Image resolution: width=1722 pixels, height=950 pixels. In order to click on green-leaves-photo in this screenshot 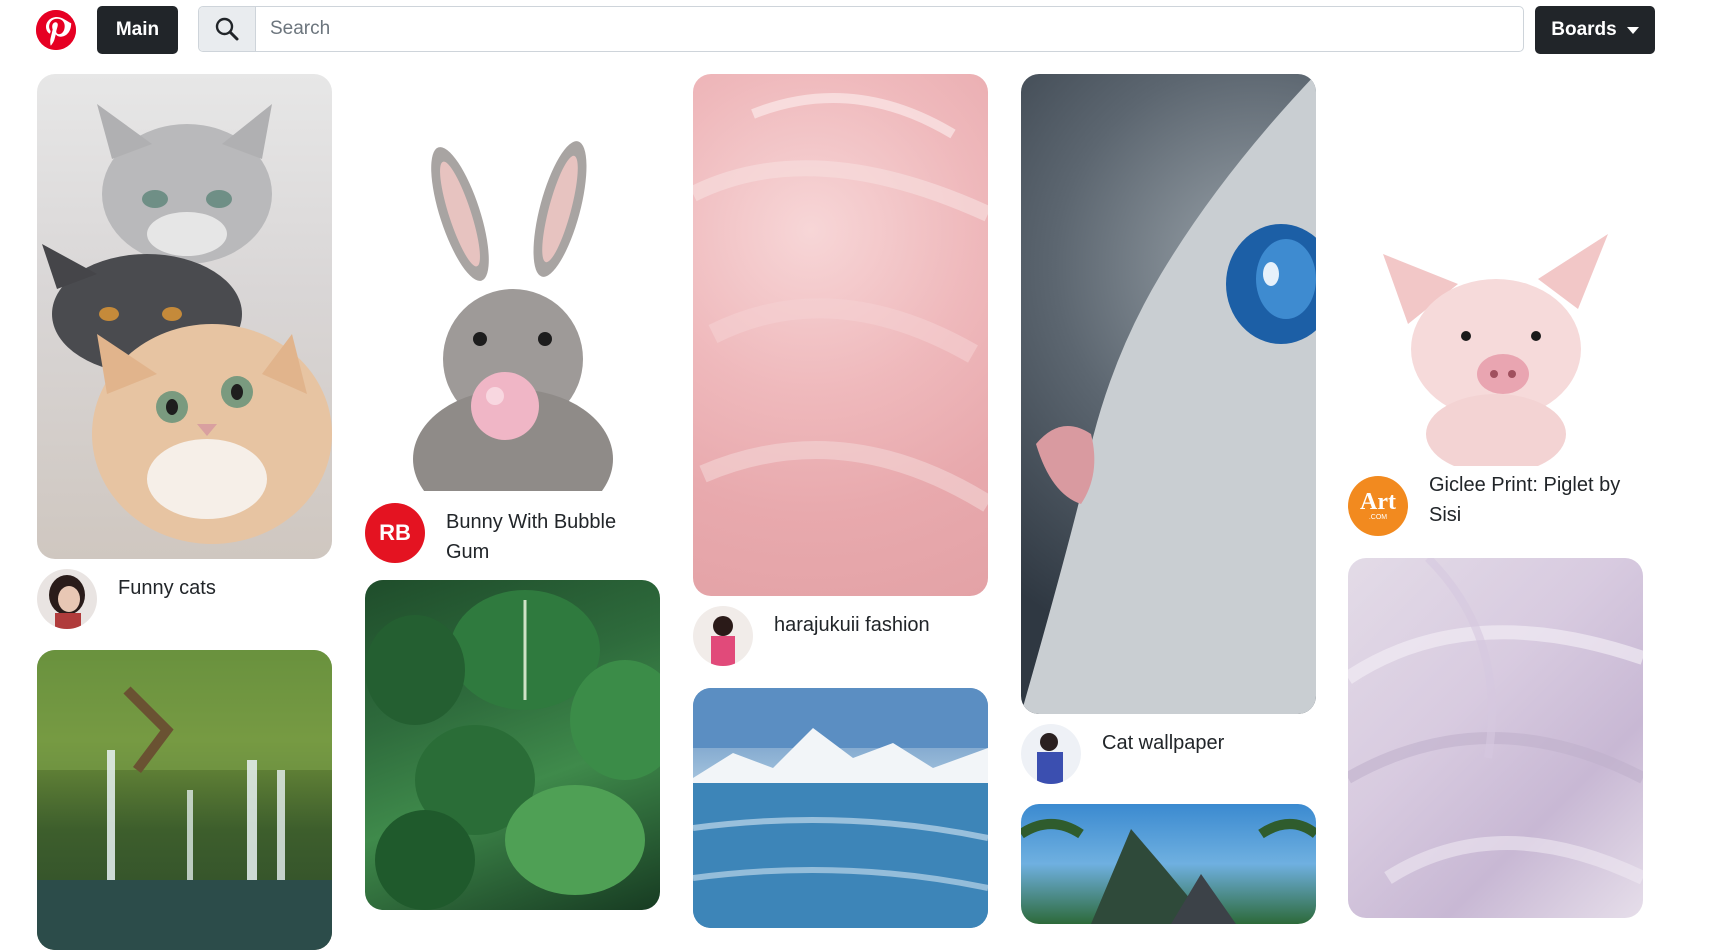, I will do `click(512, 745)`.